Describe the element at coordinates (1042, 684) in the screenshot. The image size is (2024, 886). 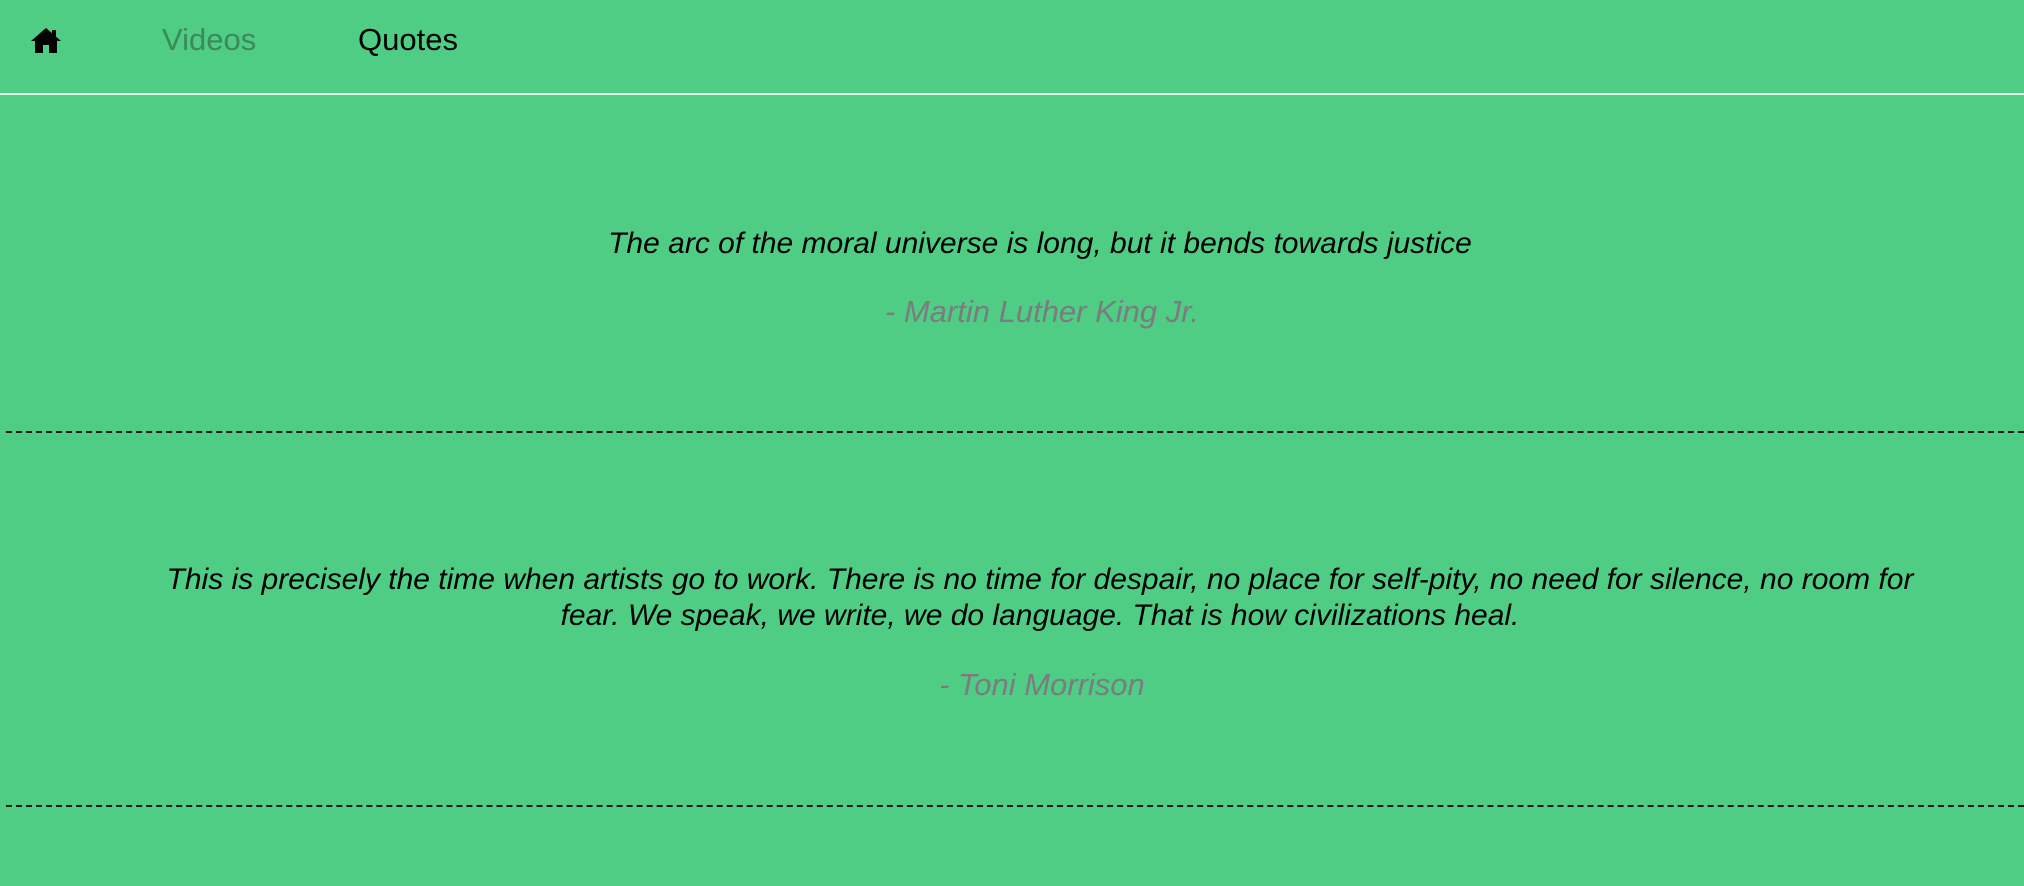
I see `quote-author: - Toni Morrison` at that location.